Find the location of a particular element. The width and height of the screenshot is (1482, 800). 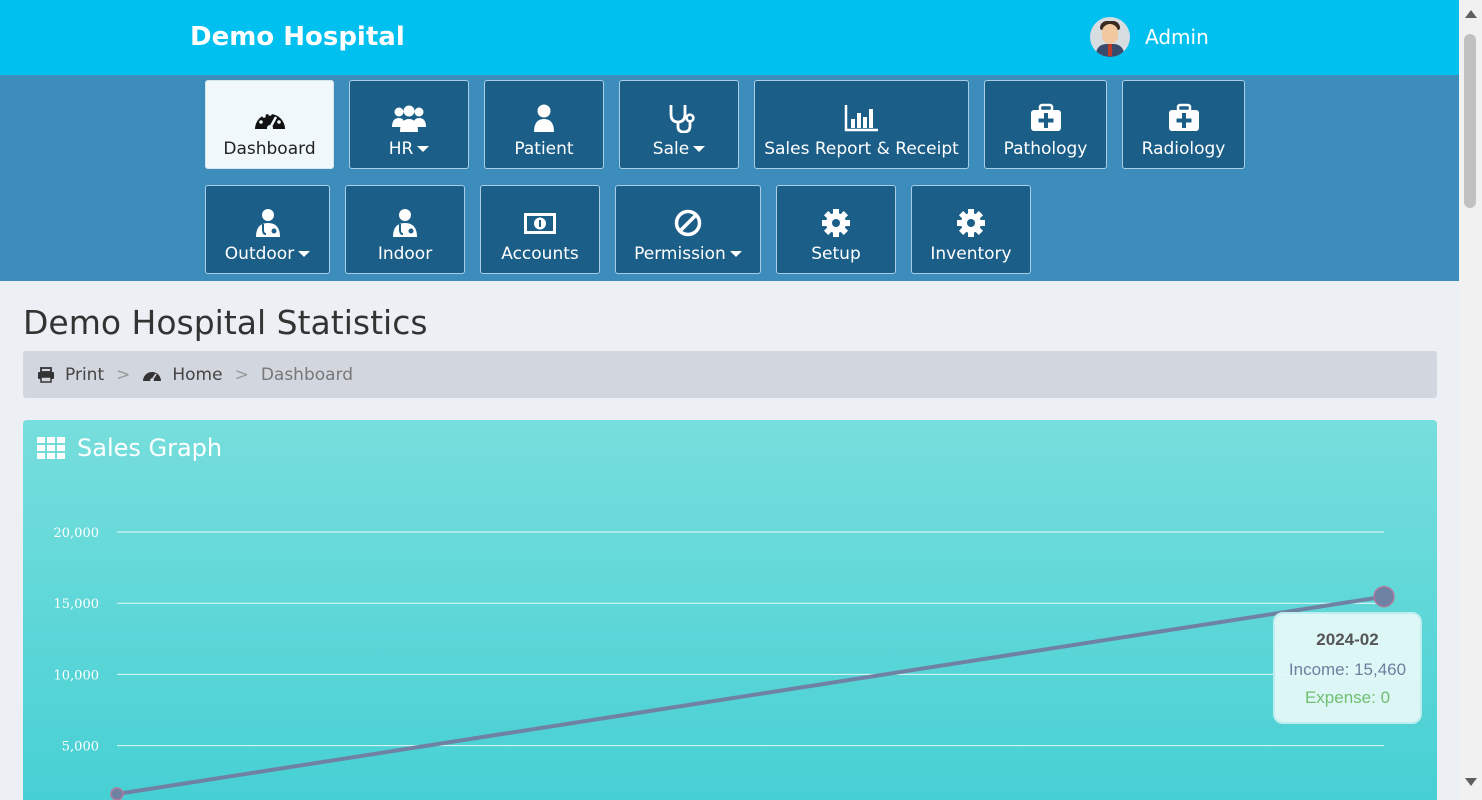

nav-label: Sales Report & Receipt is located at coordinates (861, 149).